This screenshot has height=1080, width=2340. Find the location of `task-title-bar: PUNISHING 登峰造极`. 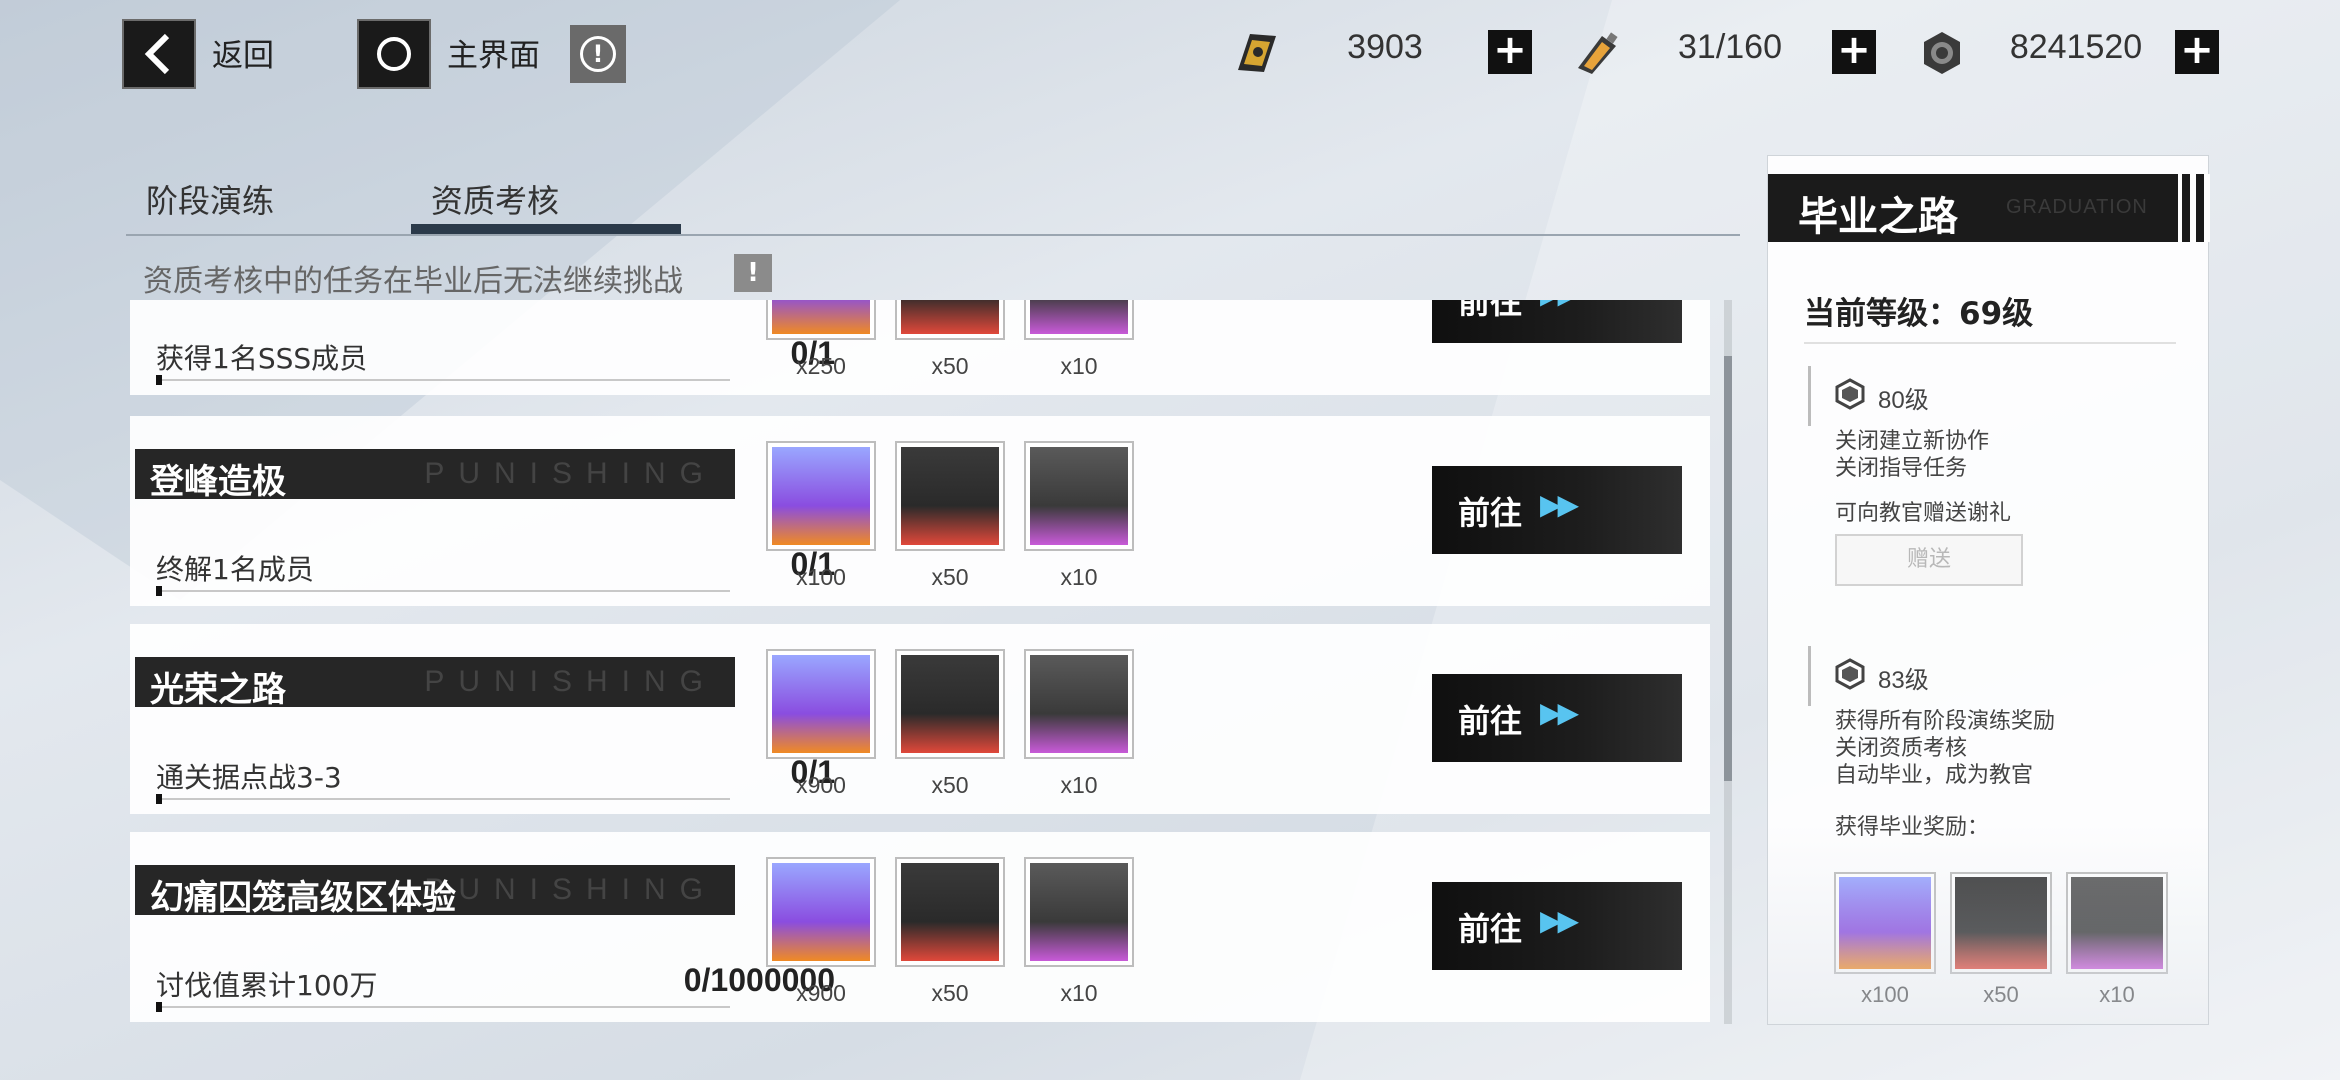

task-title-bar: PUNISHING 登峰造极 is located at coordinates (435, 475).